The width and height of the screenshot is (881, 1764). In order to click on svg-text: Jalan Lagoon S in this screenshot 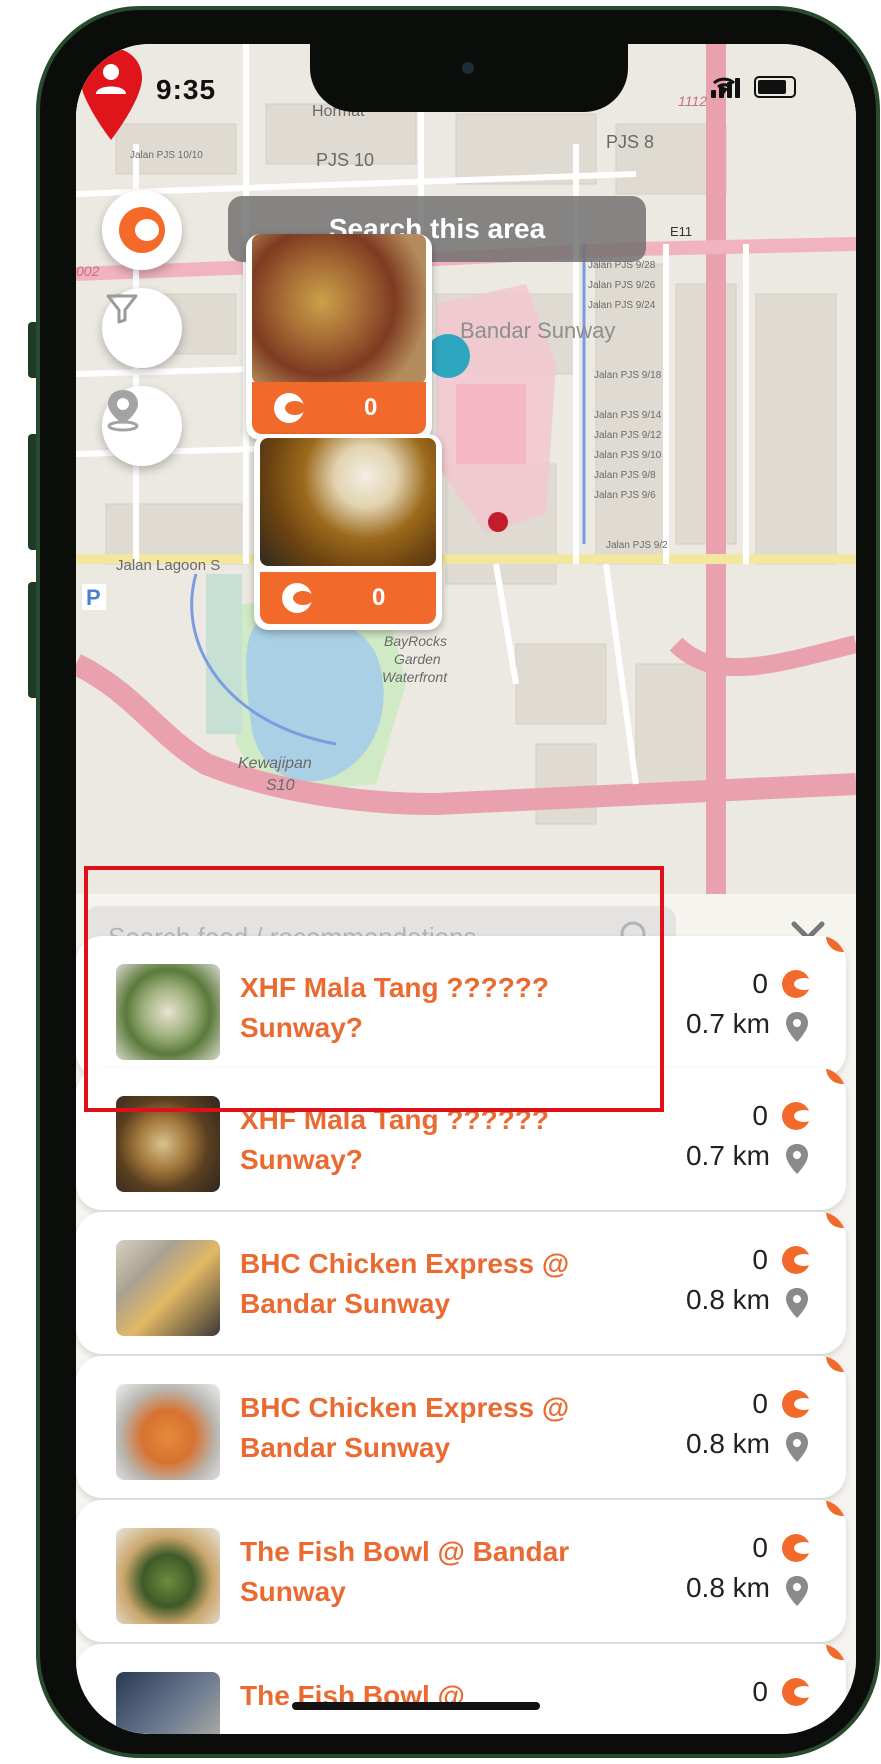, I will do `click(168, 565)`.